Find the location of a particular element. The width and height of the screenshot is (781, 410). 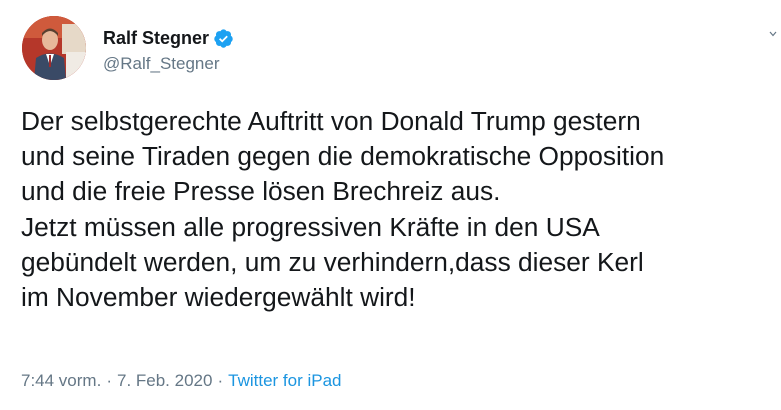

tweet-text-line: im November wiedergewählt wird! is located at coordinates (218, 297).